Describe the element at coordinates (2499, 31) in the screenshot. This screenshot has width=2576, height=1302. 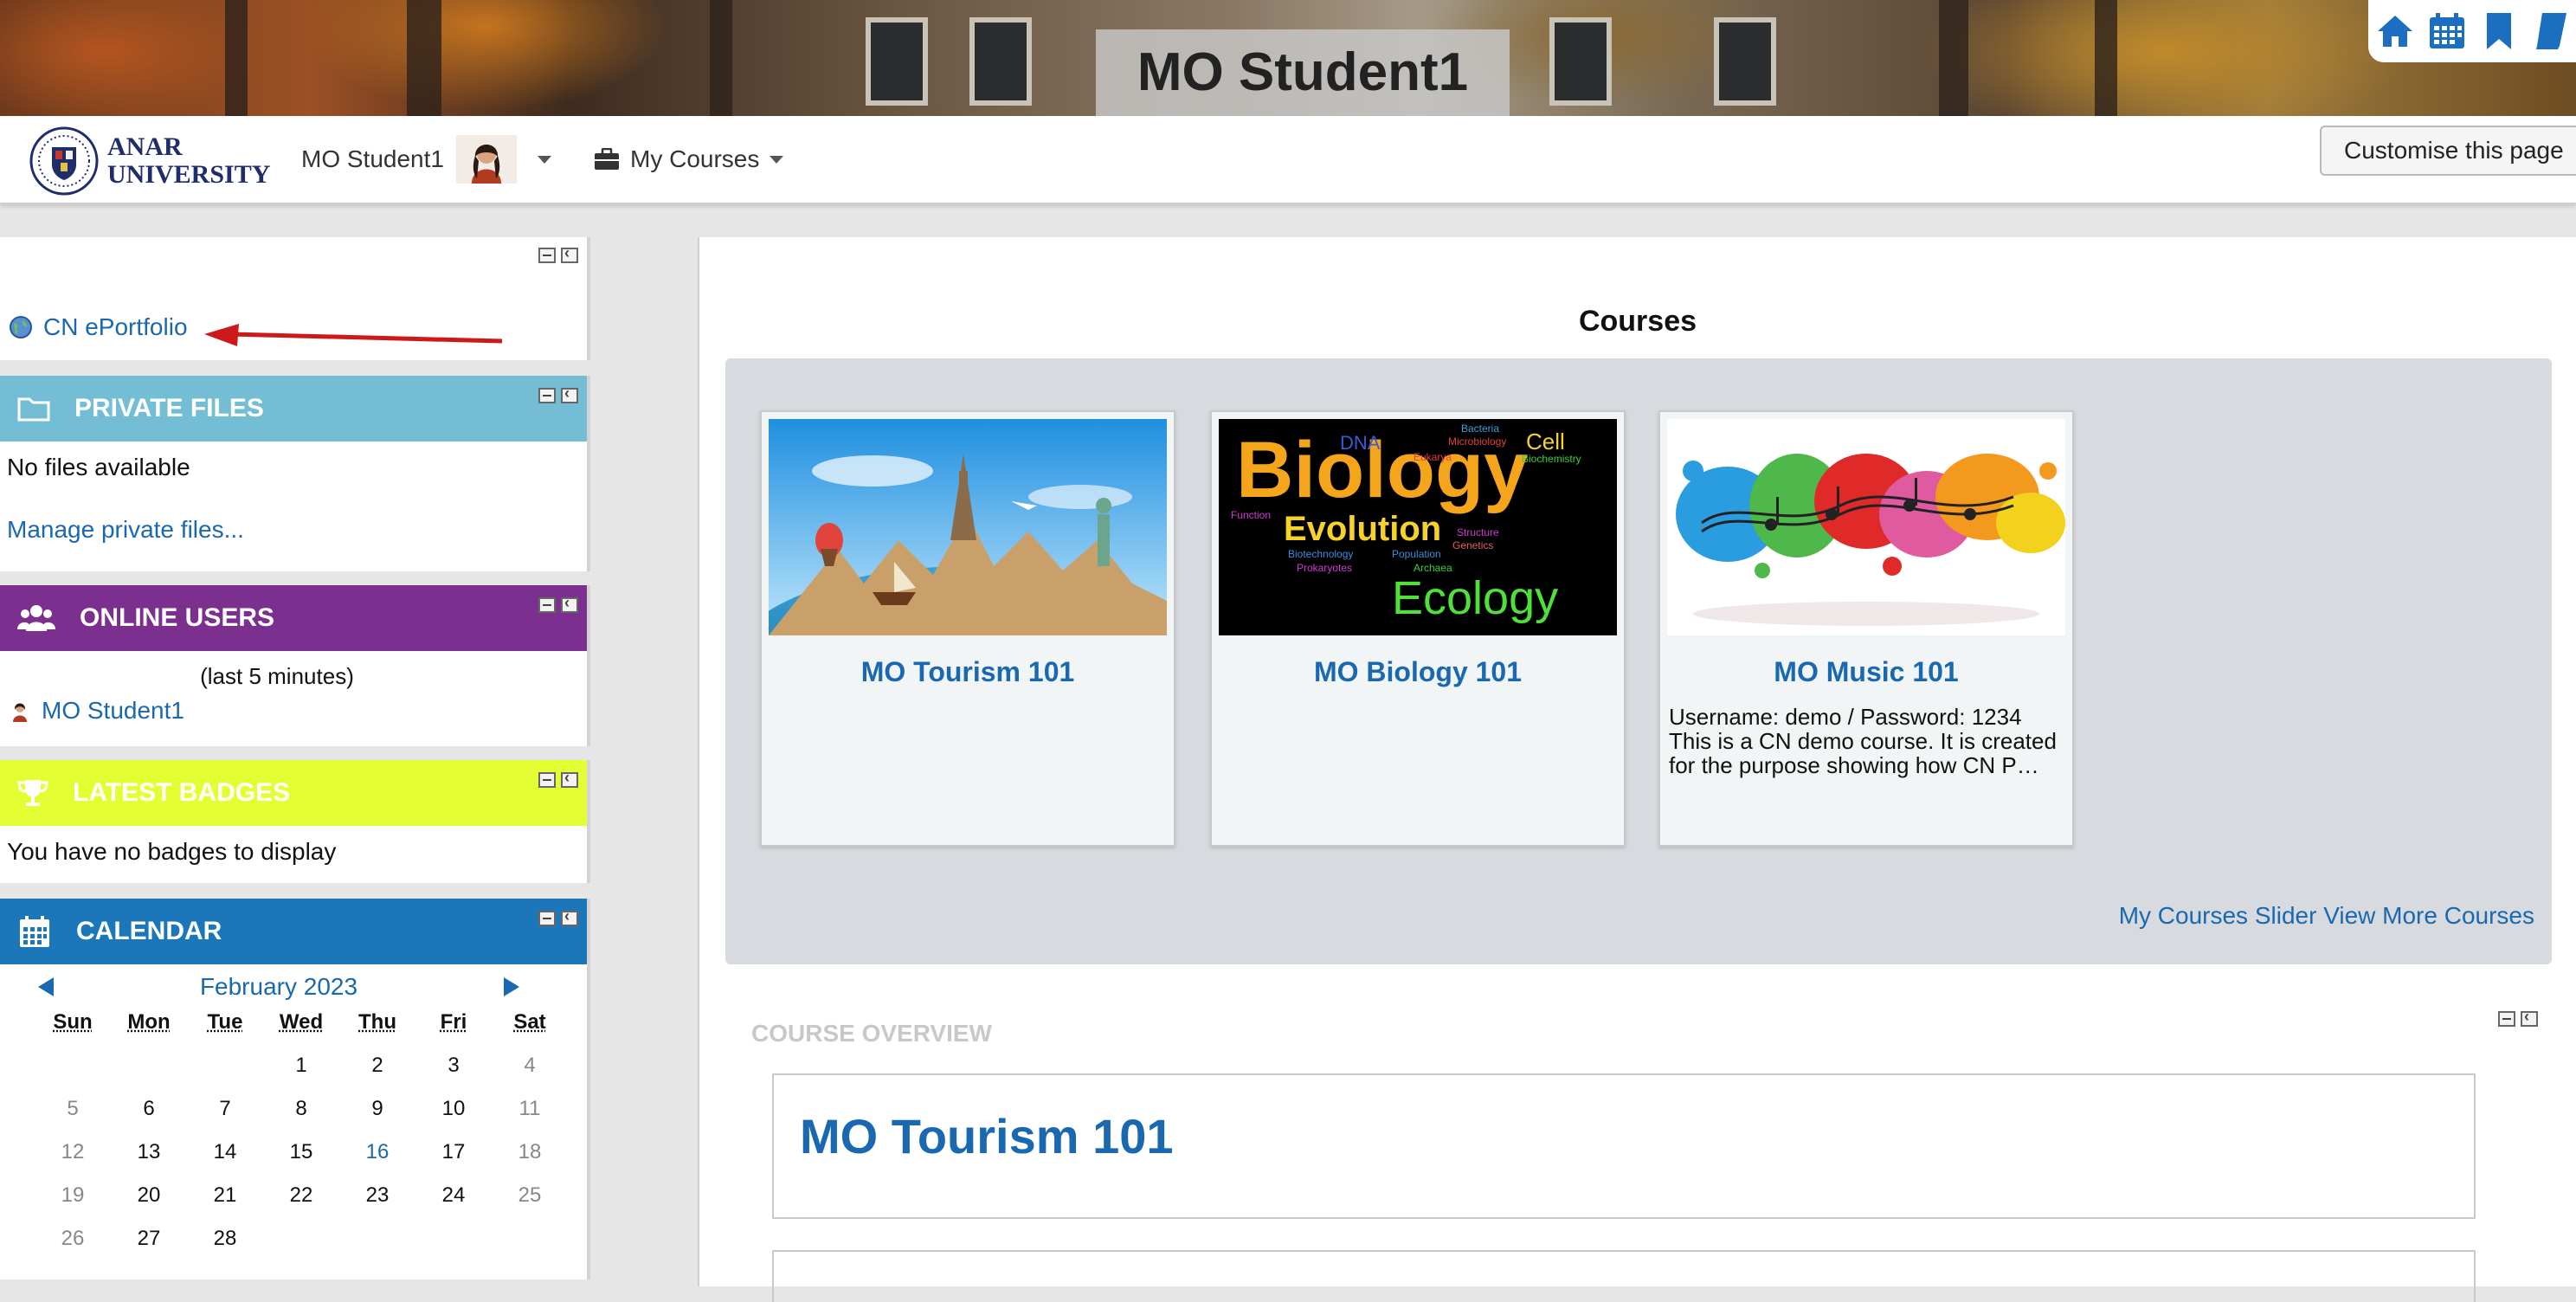
I see `bookmark-icon` at that location.